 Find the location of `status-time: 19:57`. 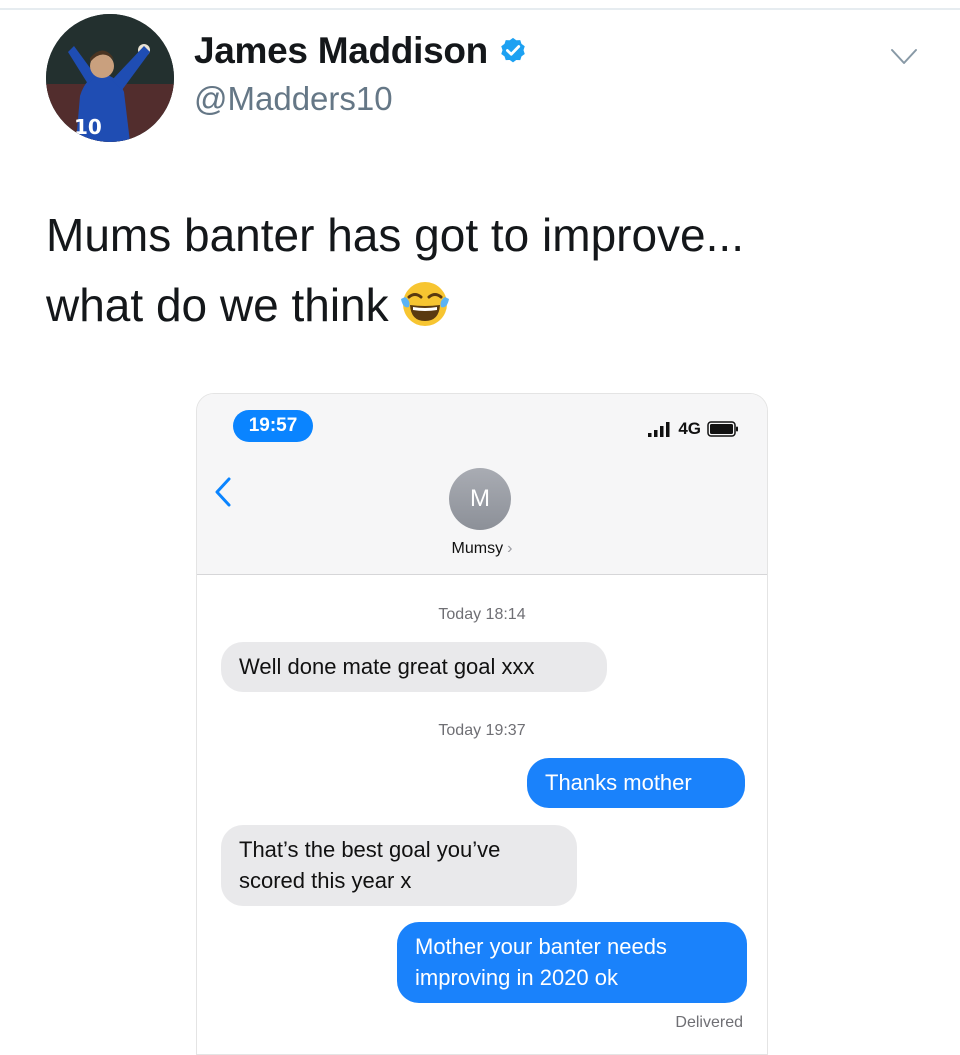

status-time: 19:57 is located at coordinates (273, 426).